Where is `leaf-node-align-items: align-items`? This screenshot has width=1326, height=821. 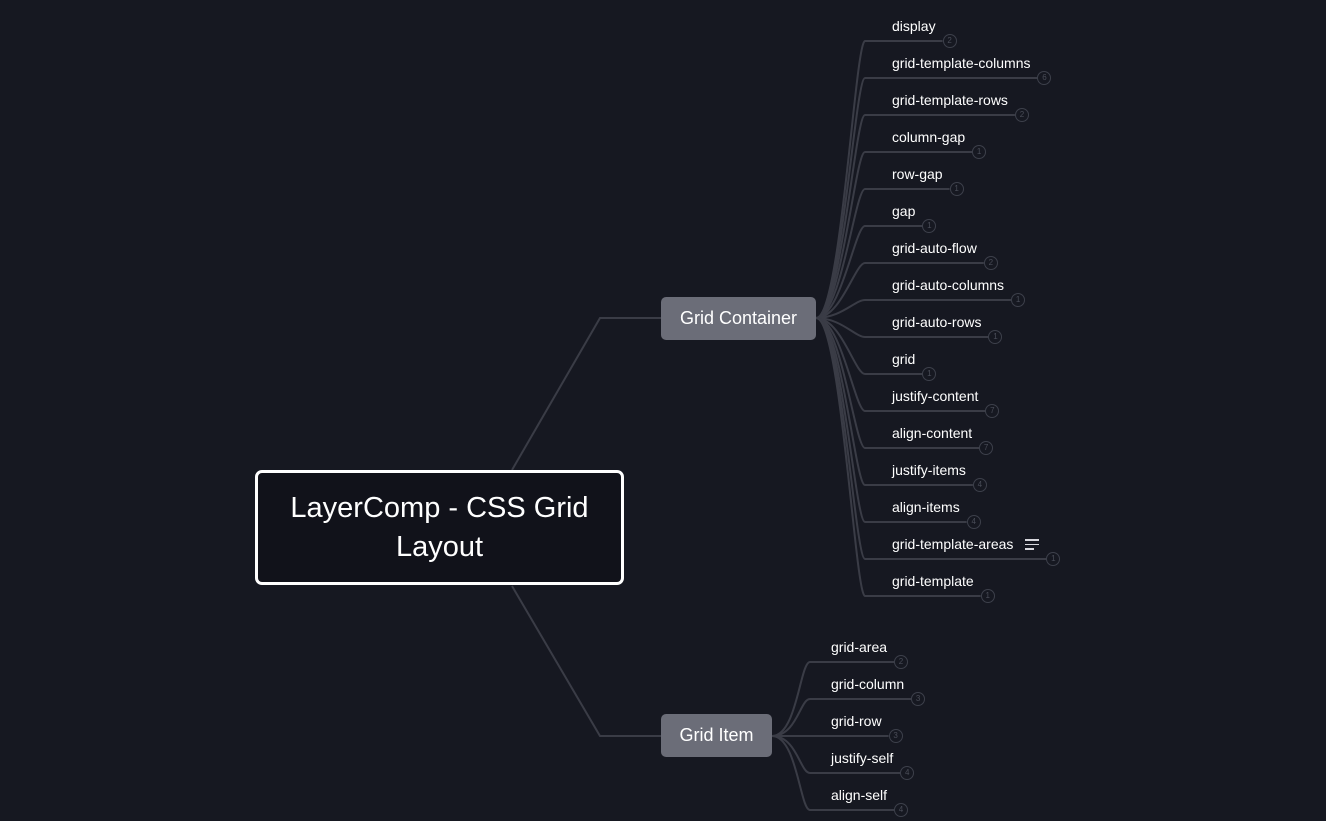 leaf-node-align-items: align-items is located at coordinates (926, 507).